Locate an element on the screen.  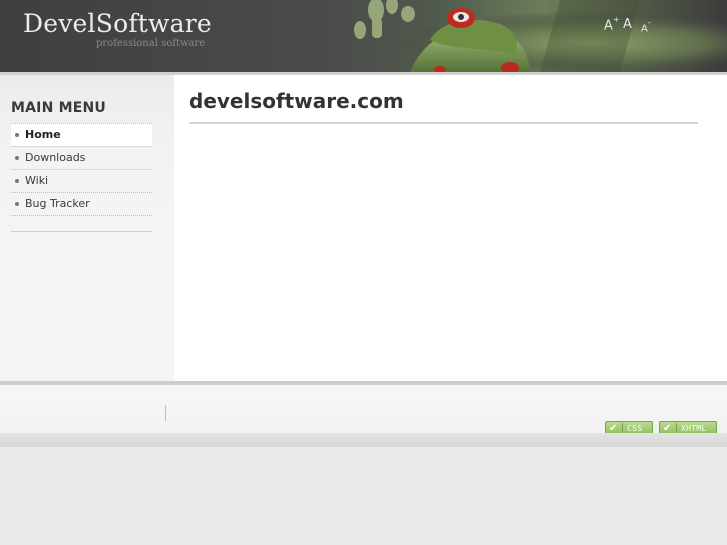
plus-mark: + is located at coordinates (616, 19).